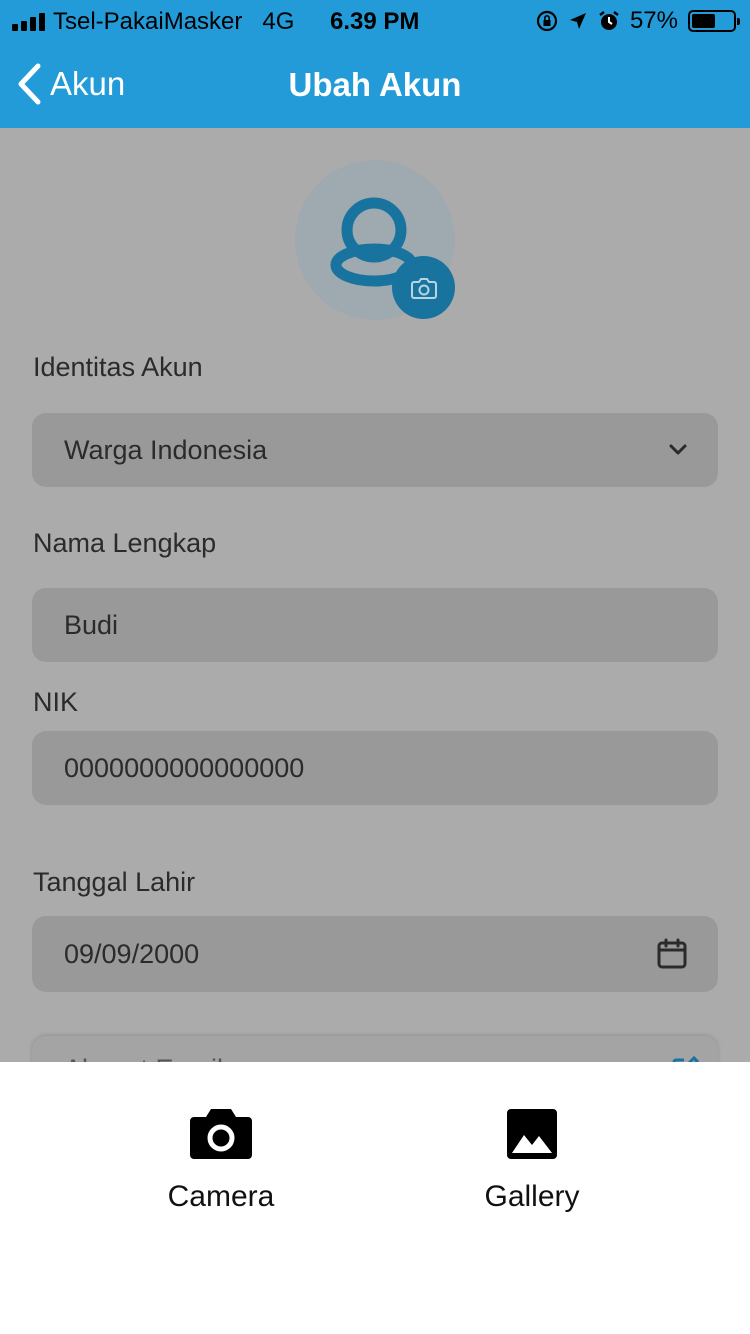  I want to click on carrier-name: Tsel-PakaiMasker, so click(148, 21).